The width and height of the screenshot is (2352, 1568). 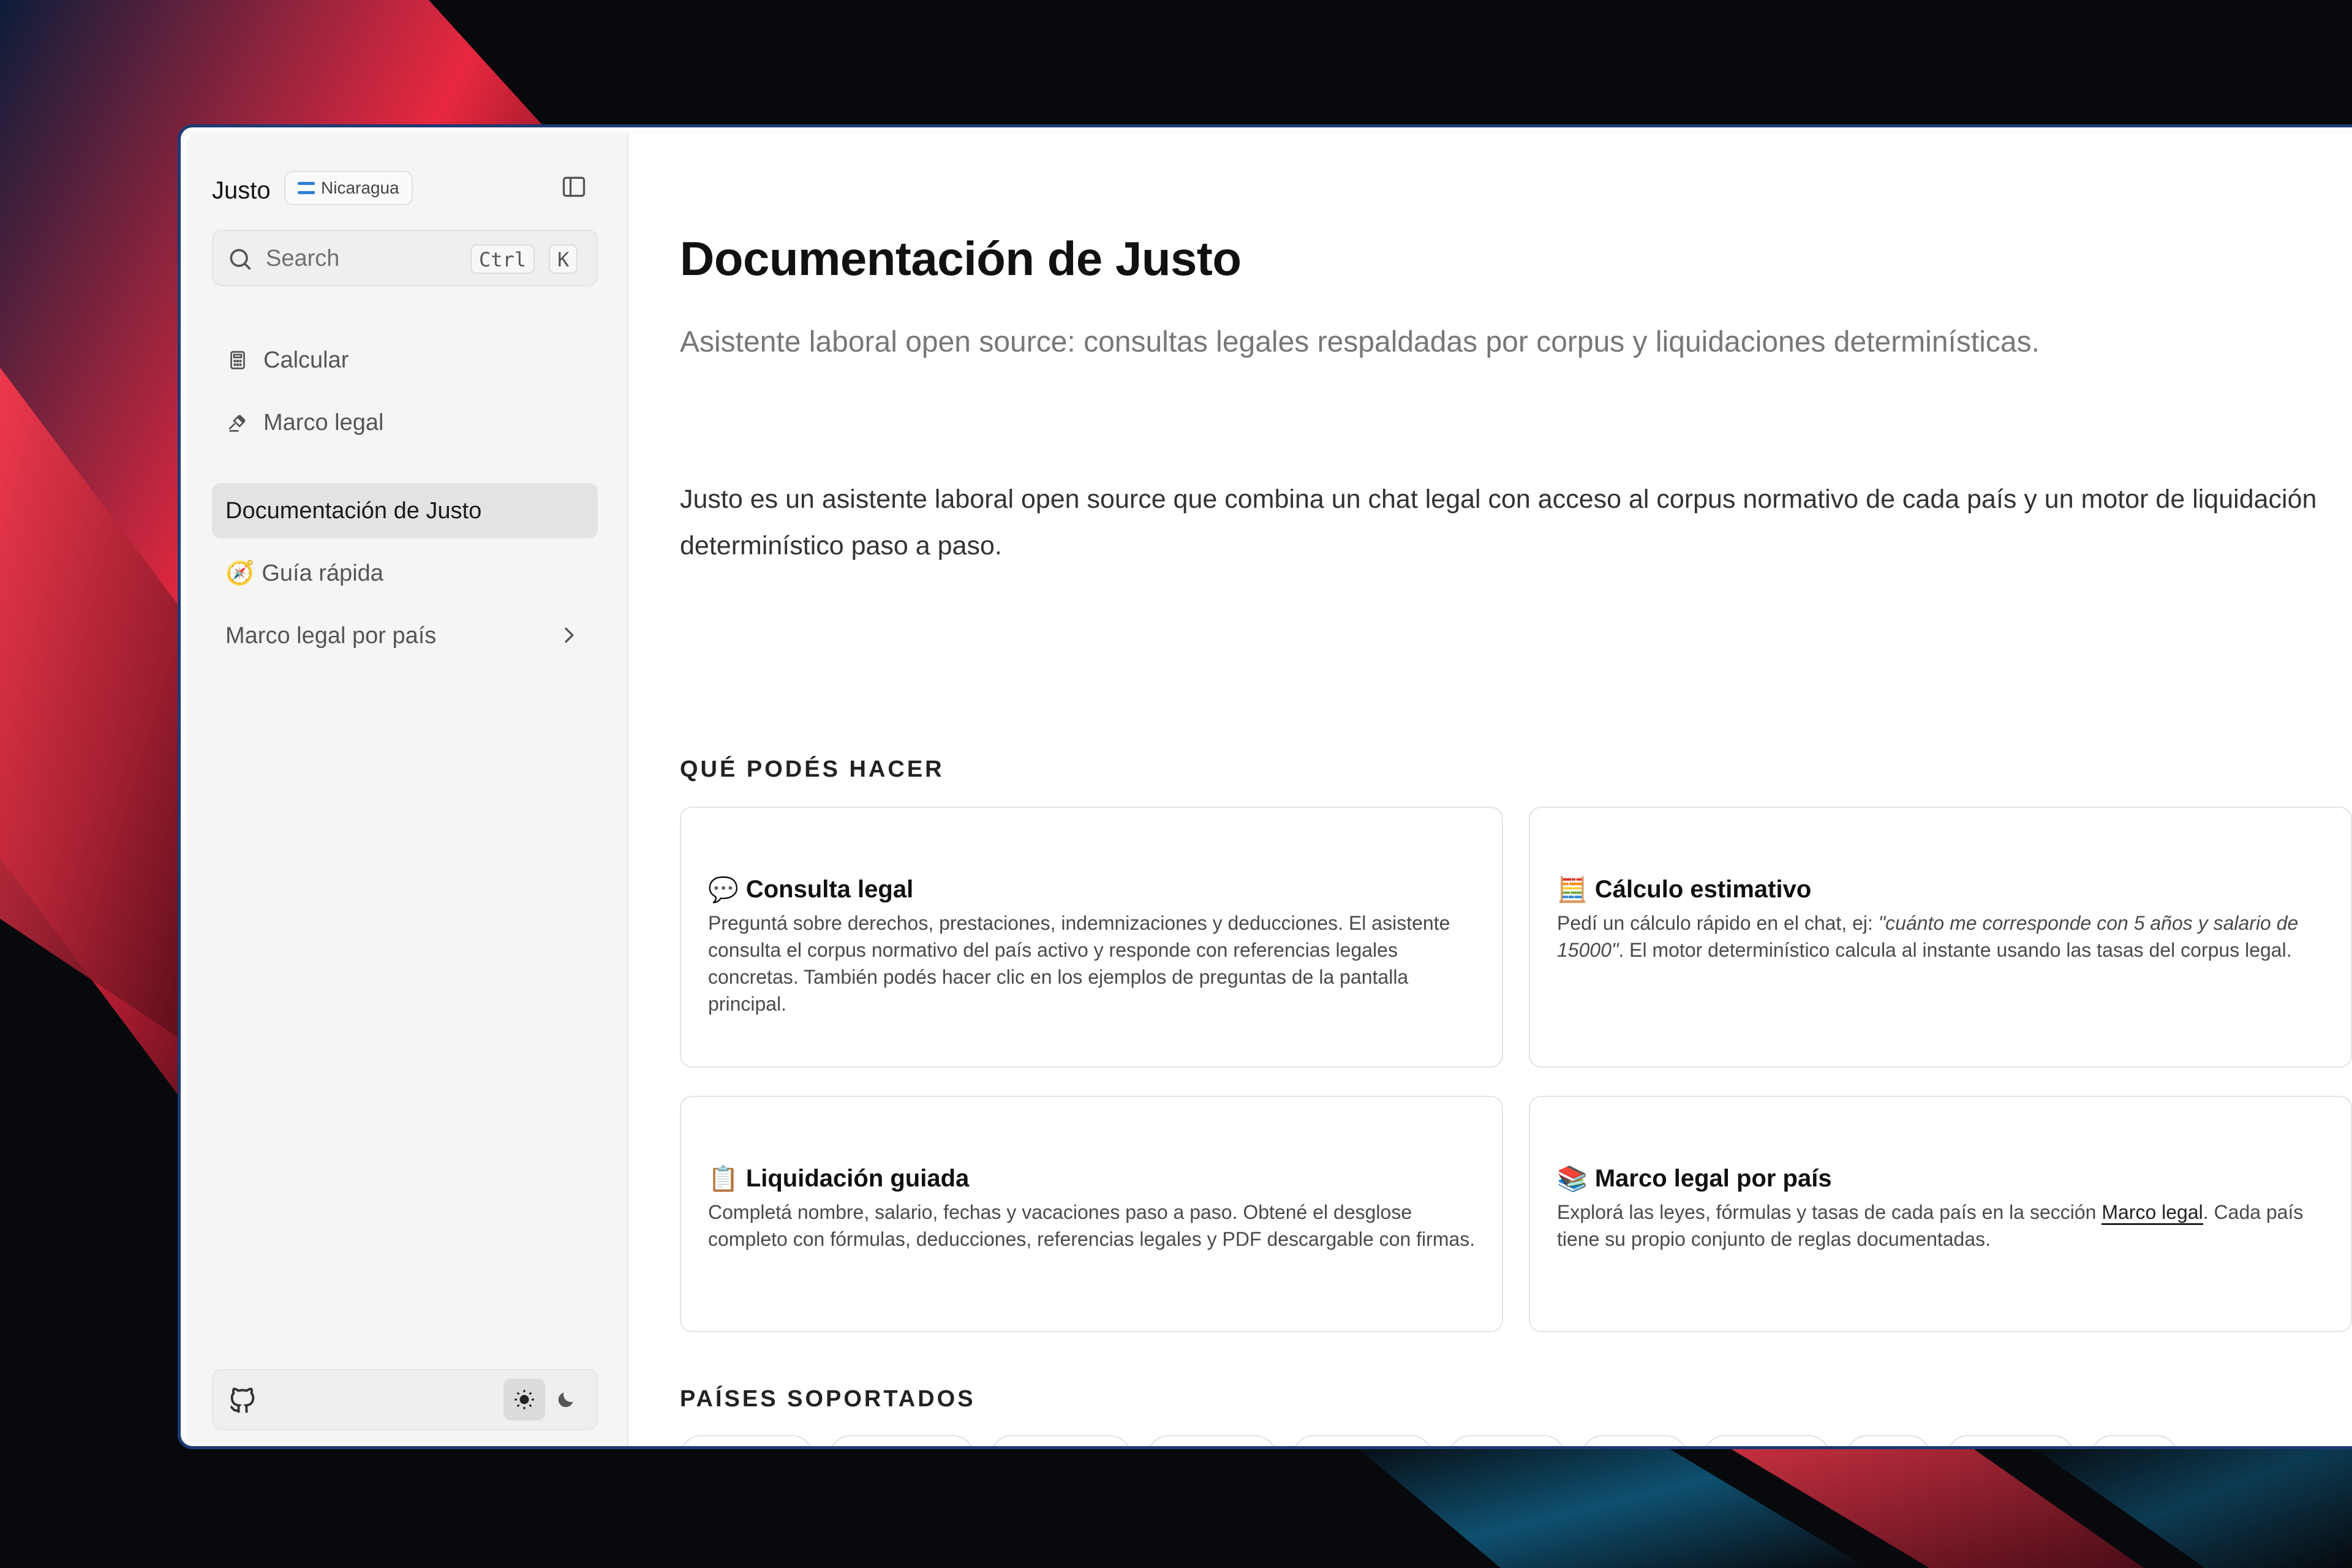 What do you see at coordinates (405, 258) in the screenshot?
I see `search-input: Search Ctrl K` at bounding box center [405, 258].